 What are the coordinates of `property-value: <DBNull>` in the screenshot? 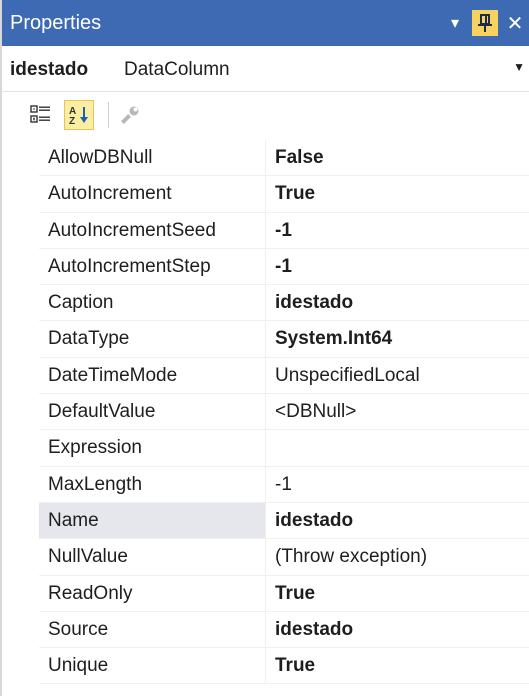 It's located at (397, 412).